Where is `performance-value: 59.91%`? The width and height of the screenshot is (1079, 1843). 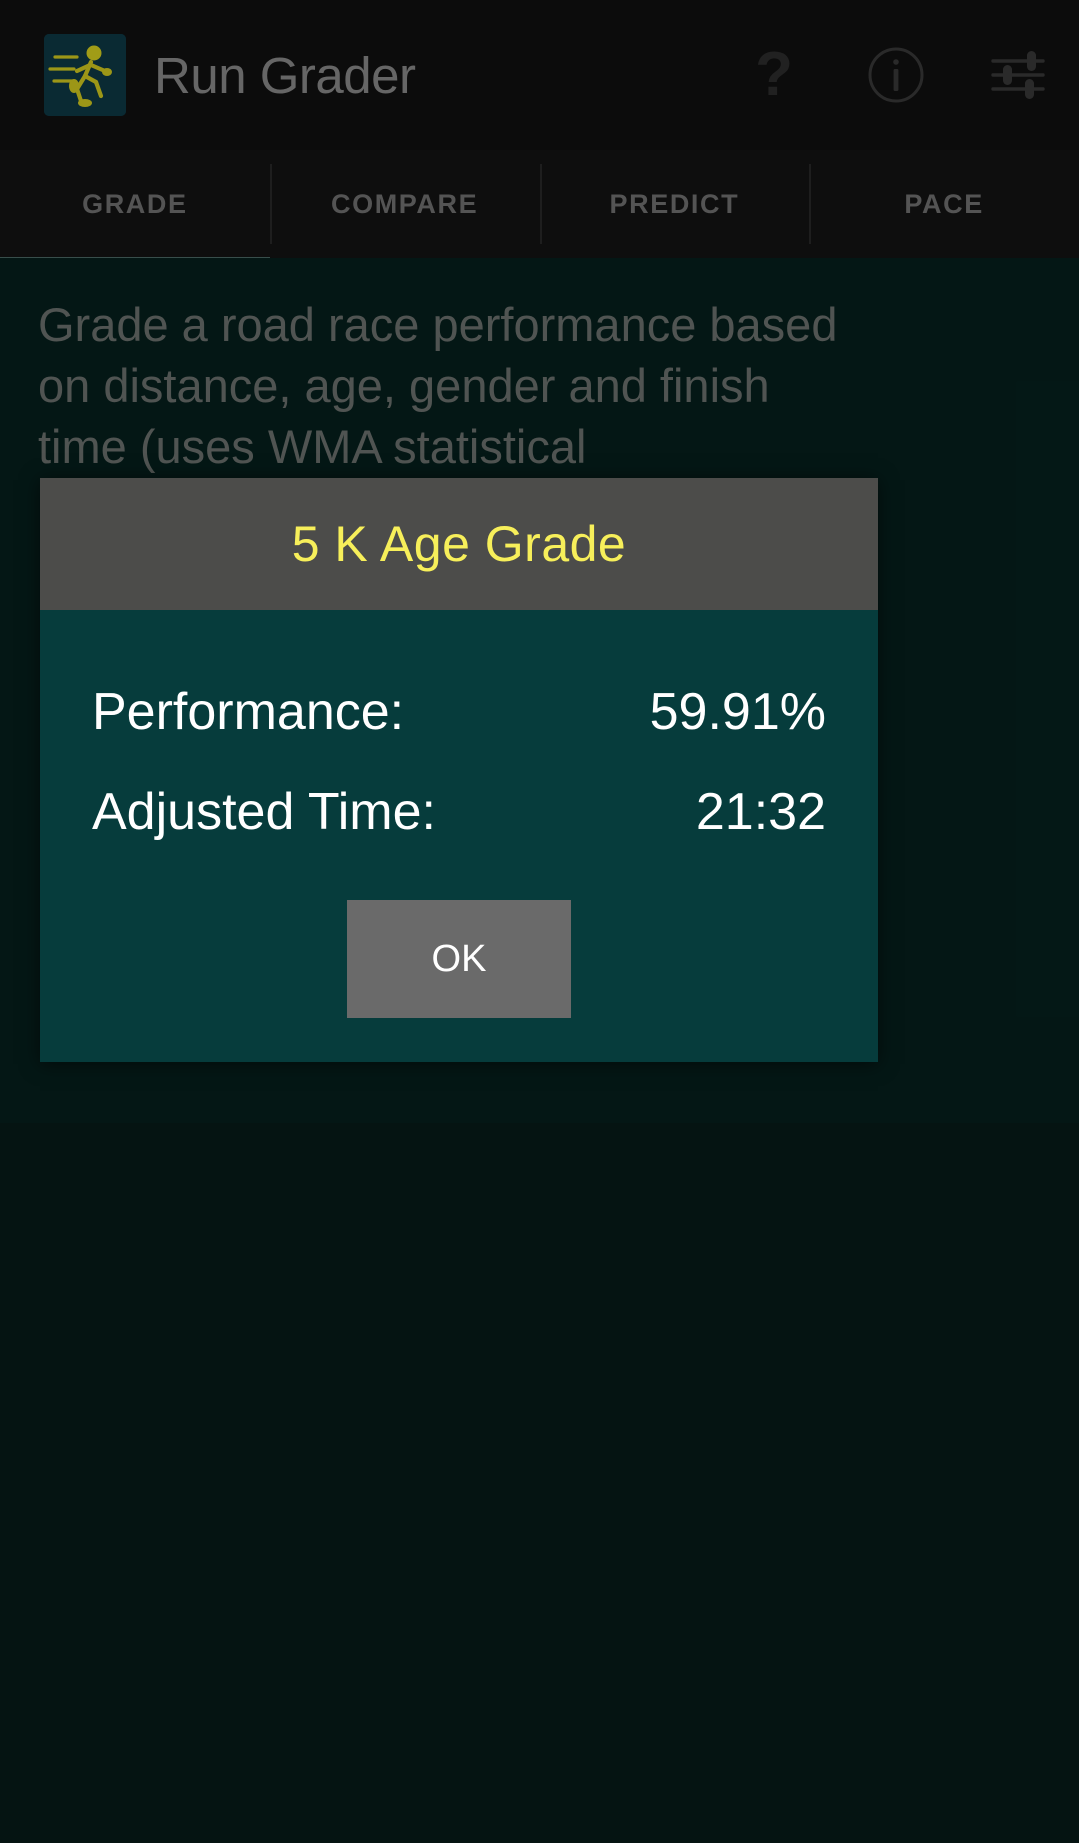
performance-value: 59.91% is located at coordinates (737, 712).